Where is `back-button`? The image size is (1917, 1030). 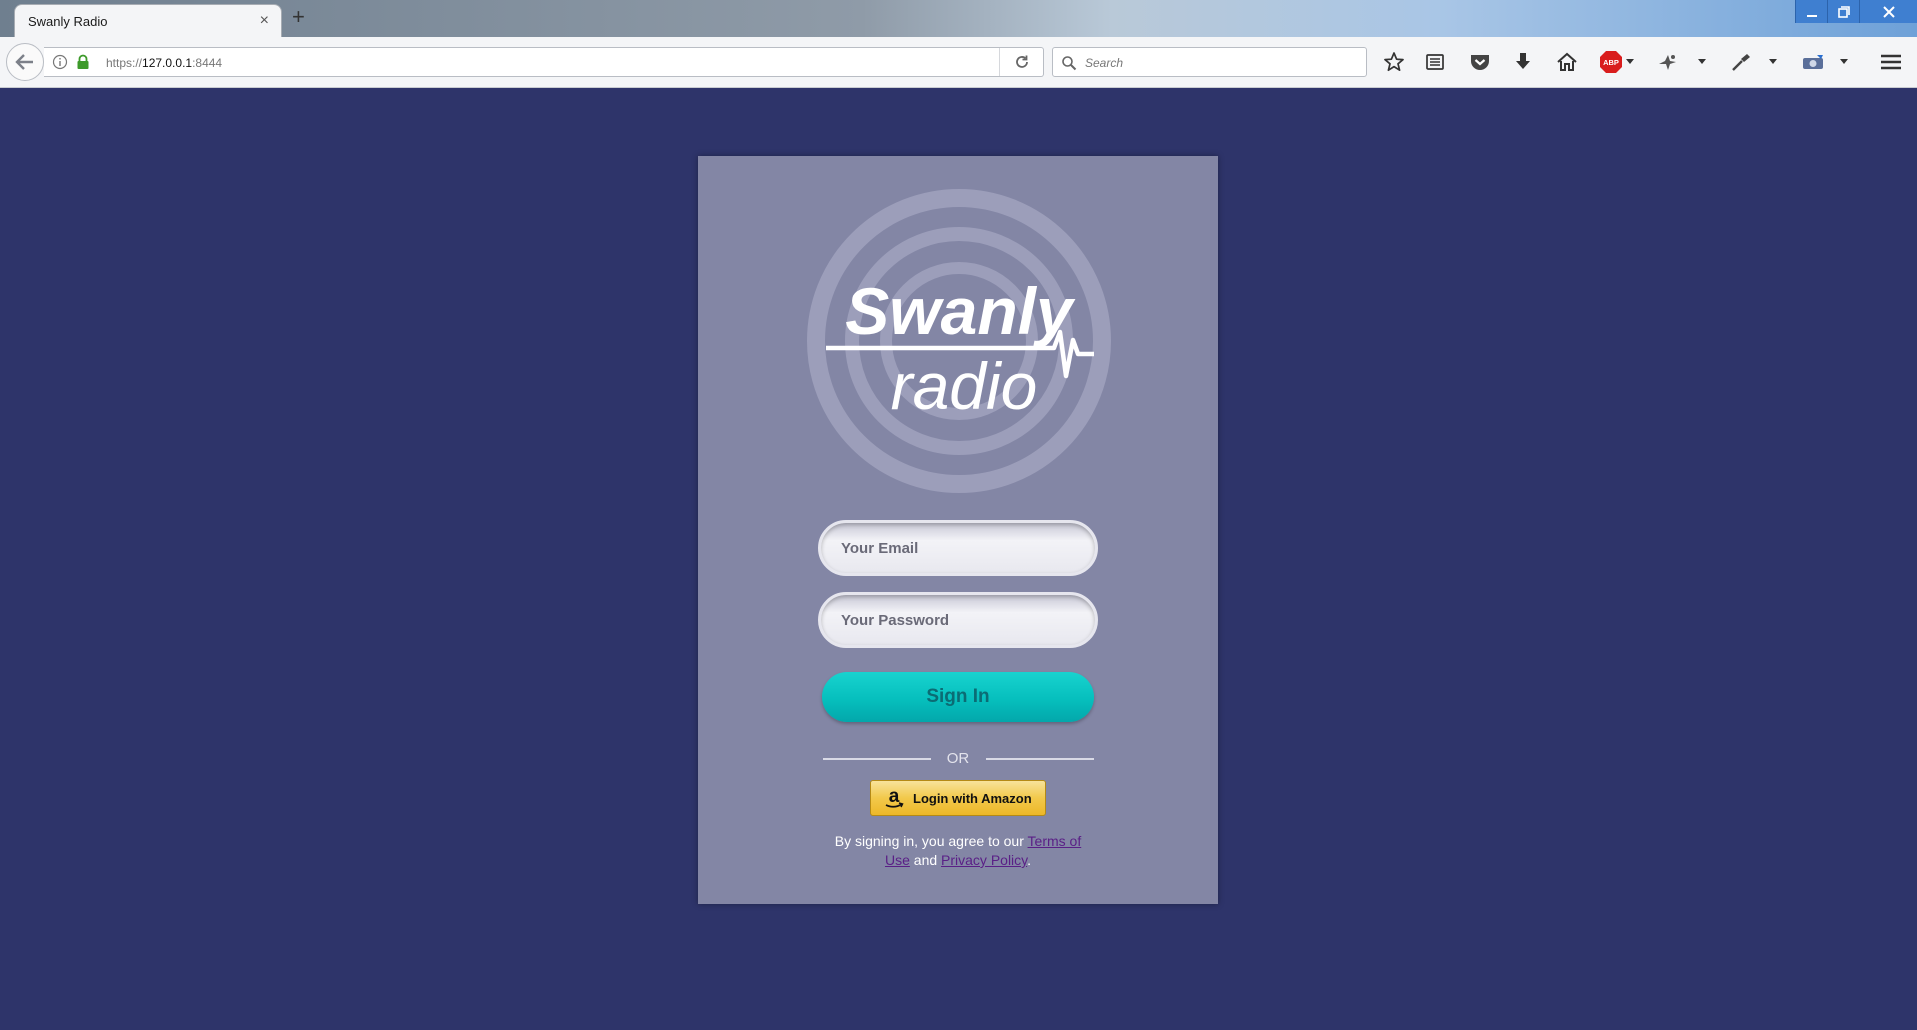
back-button is located at coordinates (25, 62).